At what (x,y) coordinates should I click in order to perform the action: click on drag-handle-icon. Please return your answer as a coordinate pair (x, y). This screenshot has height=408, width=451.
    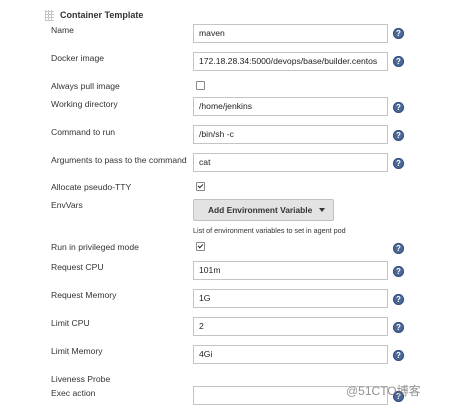
    Looking at the image, I should click on (49, 15).